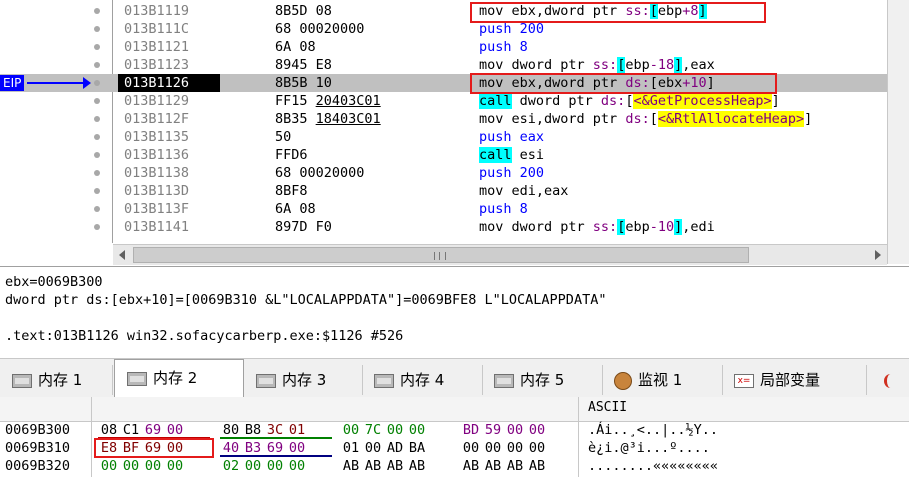  What do you see at coordinates (231, 466) in the screenshot?
I see `hex-byte: 02` at bounding box center [231, 466].